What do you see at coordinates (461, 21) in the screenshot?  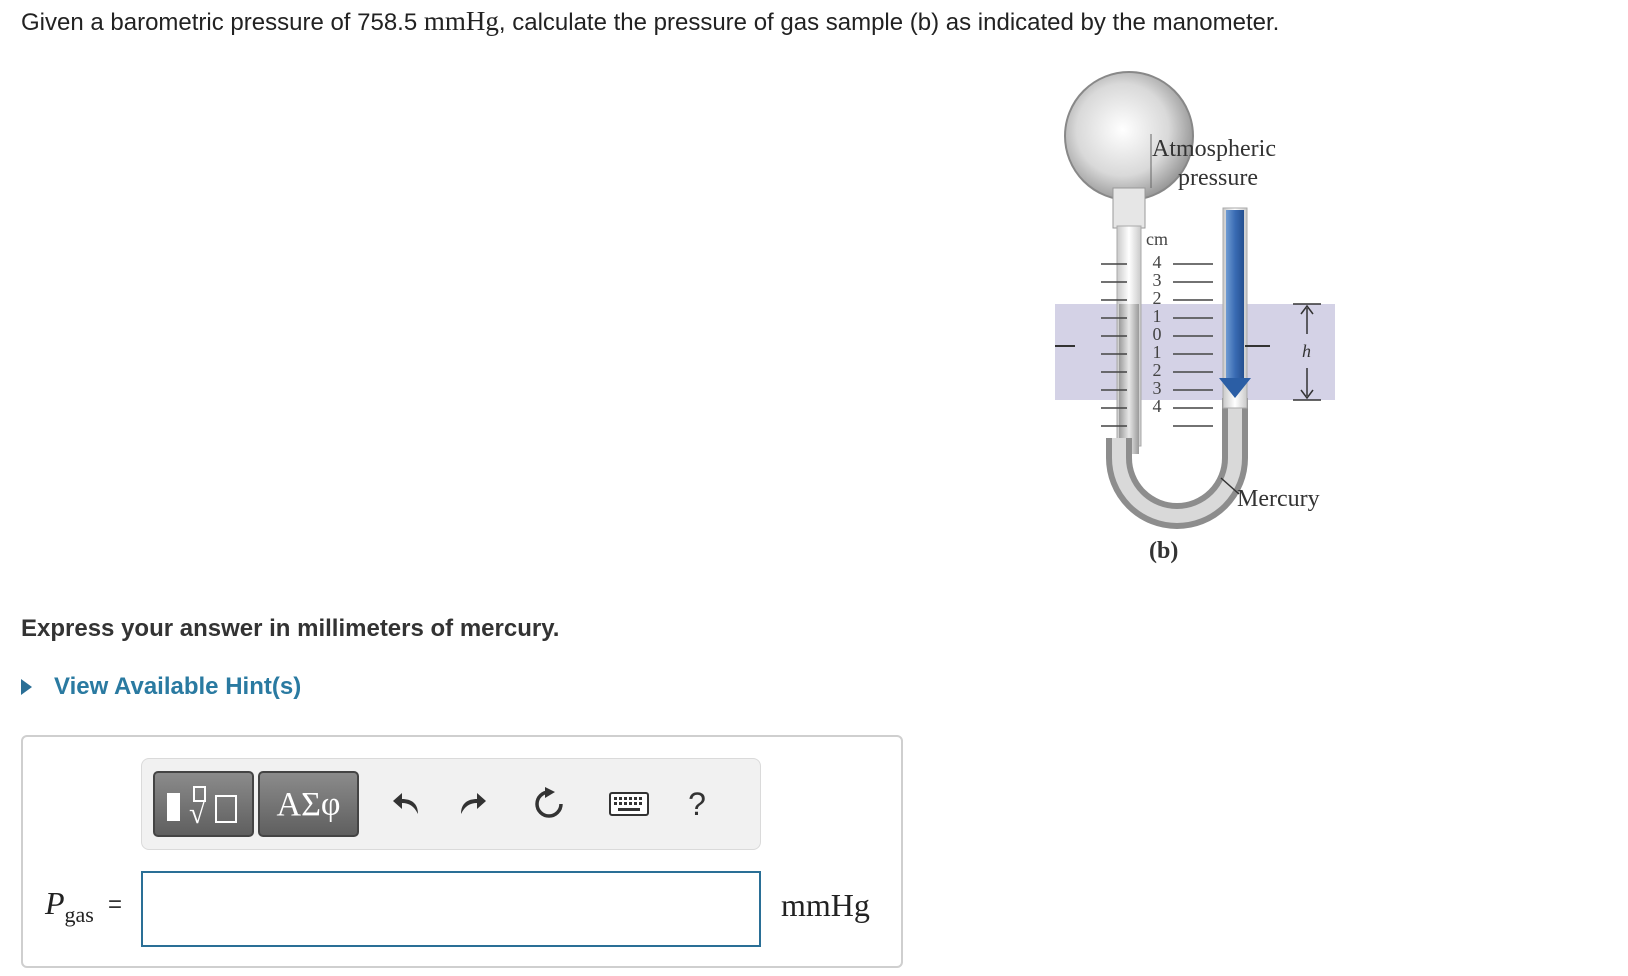 I see `question-unit: mmHg` at bounding box center [461, 21].